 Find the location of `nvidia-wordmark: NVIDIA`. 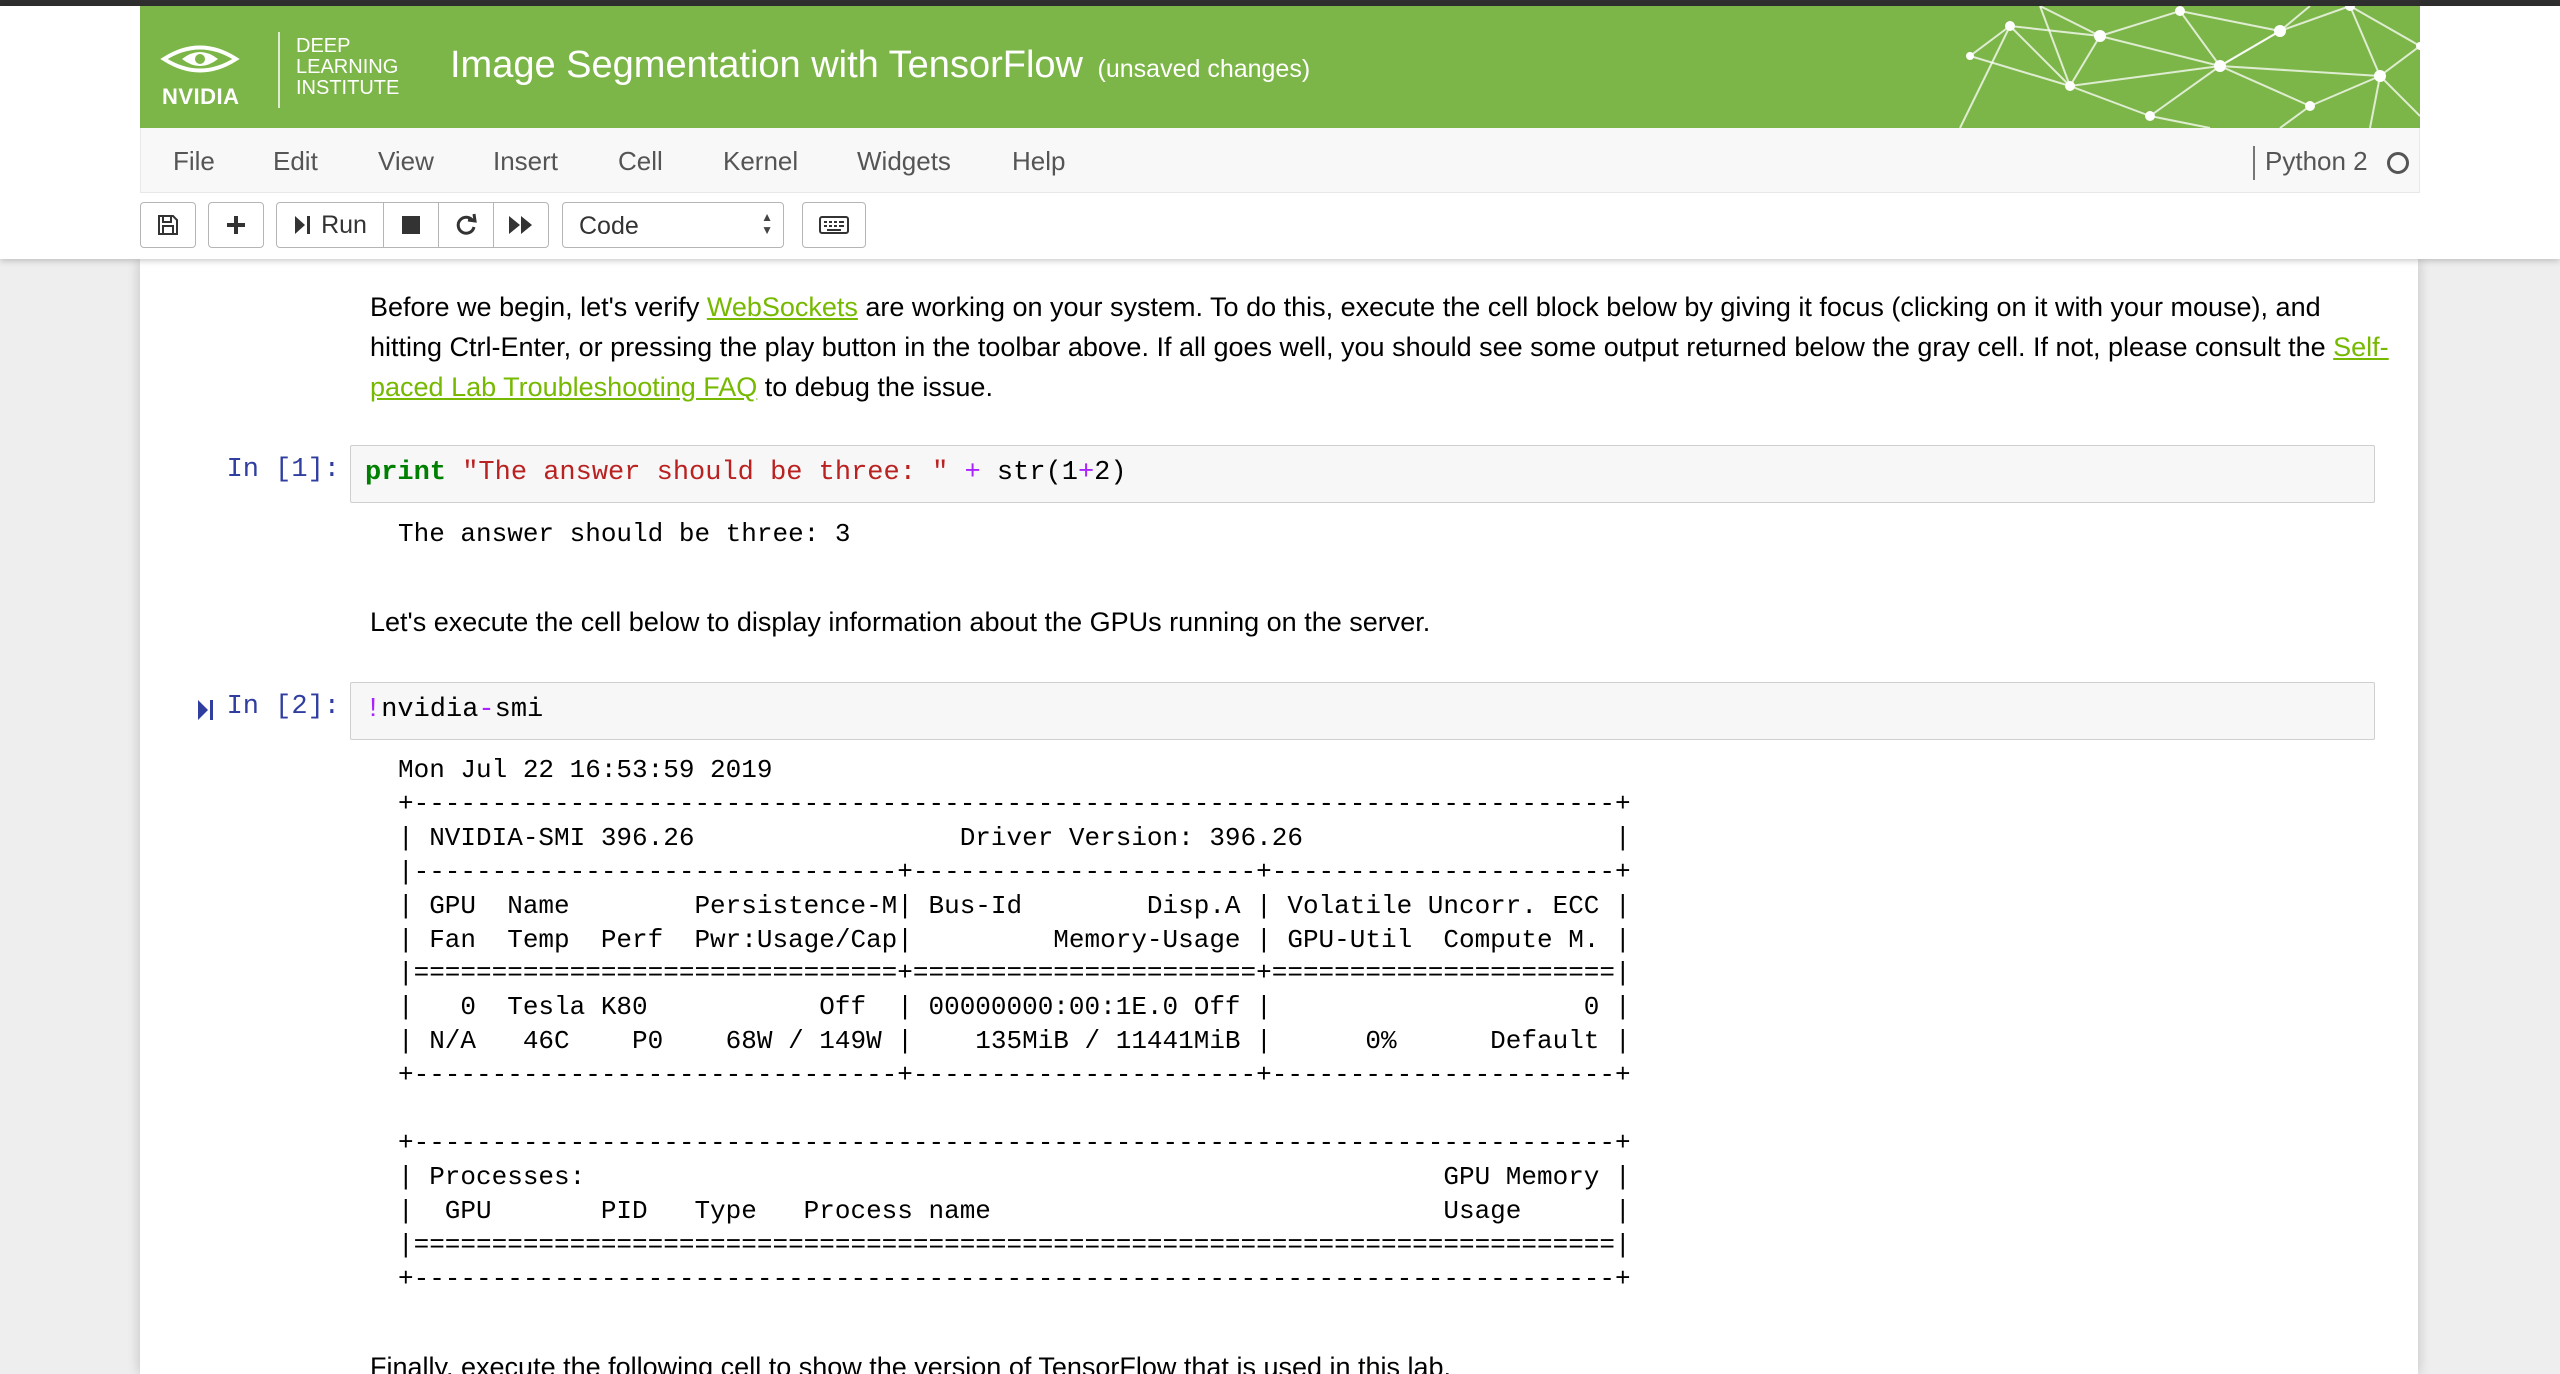

nvidia-wordmark: NVIDIA is located at coordinates (201, 96).